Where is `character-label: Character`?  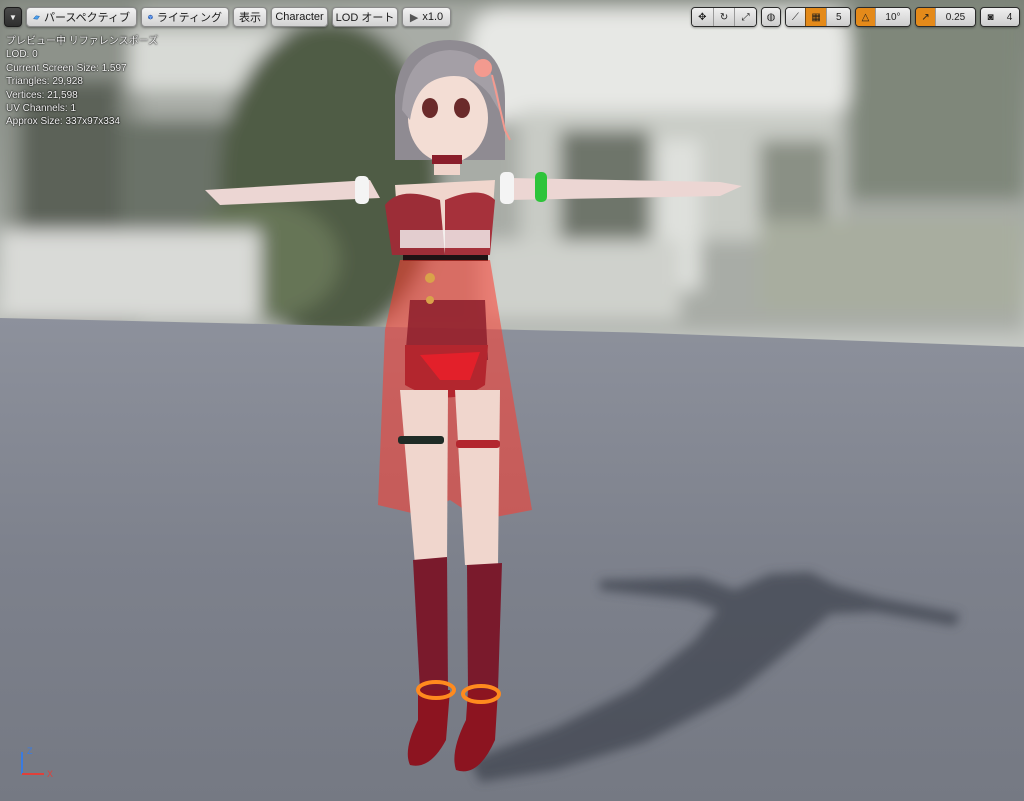 character-label: Character is located at coordinates (299, 17).